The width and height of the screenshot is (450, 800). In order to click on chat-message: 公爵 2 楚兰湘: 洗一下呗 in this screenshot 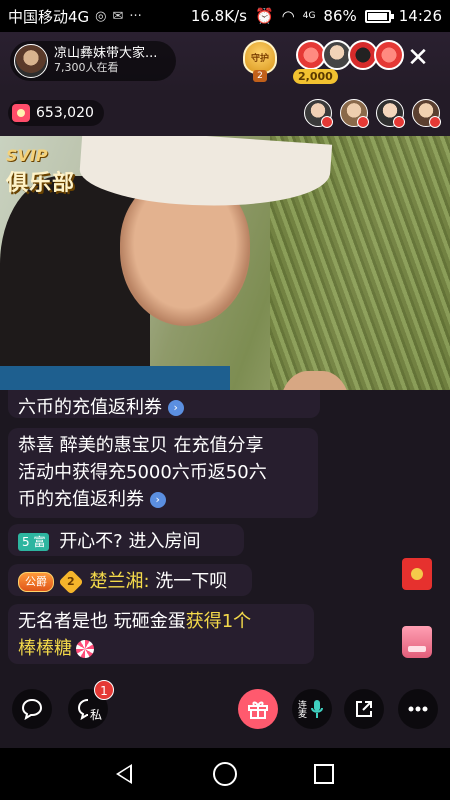, I will do `click(130, 580)`.